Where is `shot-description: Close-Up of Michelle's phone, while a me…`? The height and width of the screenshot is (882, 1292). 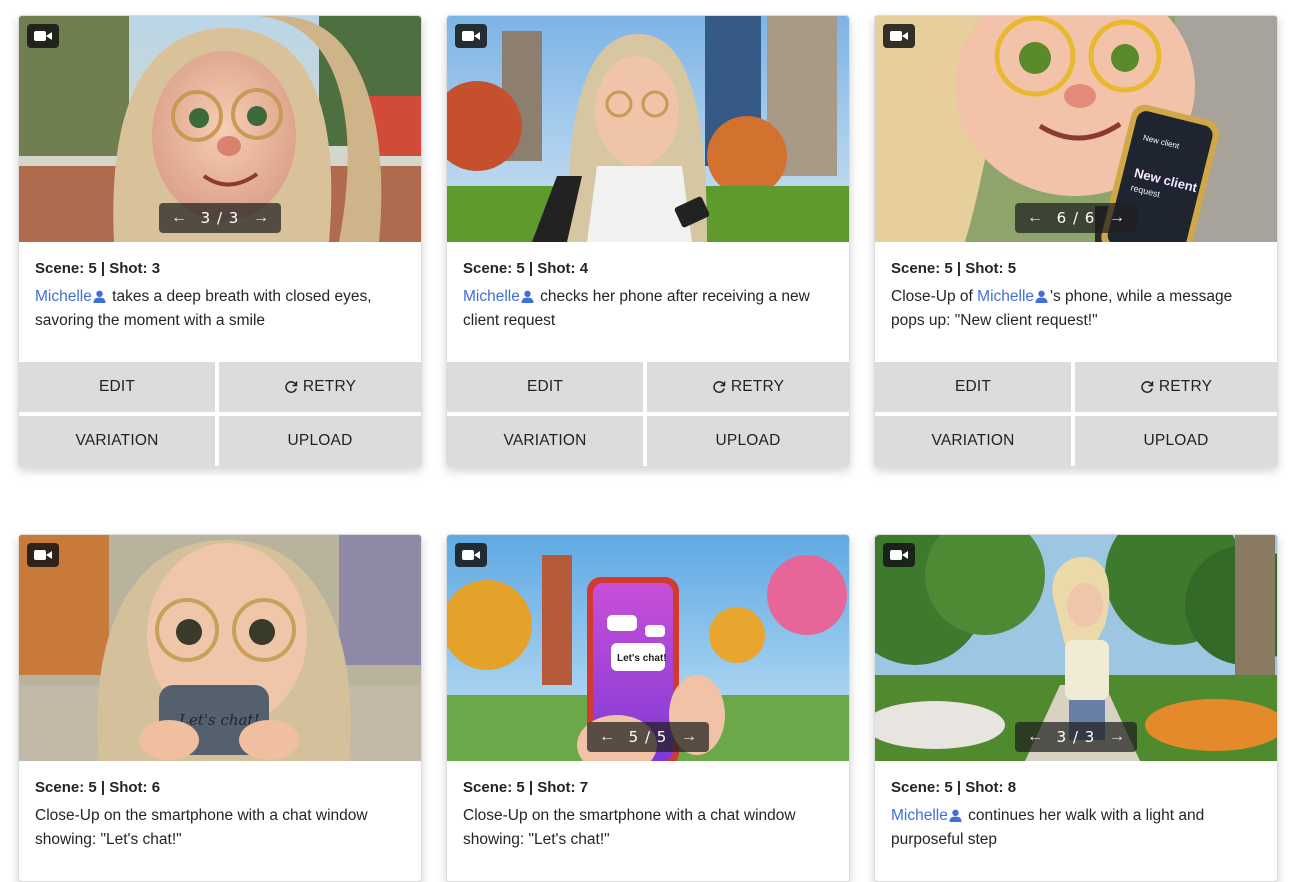 shot-description: Close-Up of Michelle's phone, while a me… is located at coordinates (1062, 308).